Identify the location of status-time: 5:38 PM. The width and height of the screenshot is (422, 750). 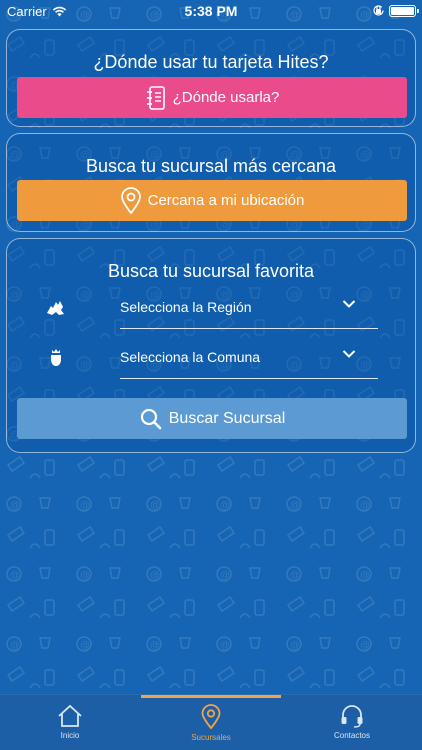
(211, 11).